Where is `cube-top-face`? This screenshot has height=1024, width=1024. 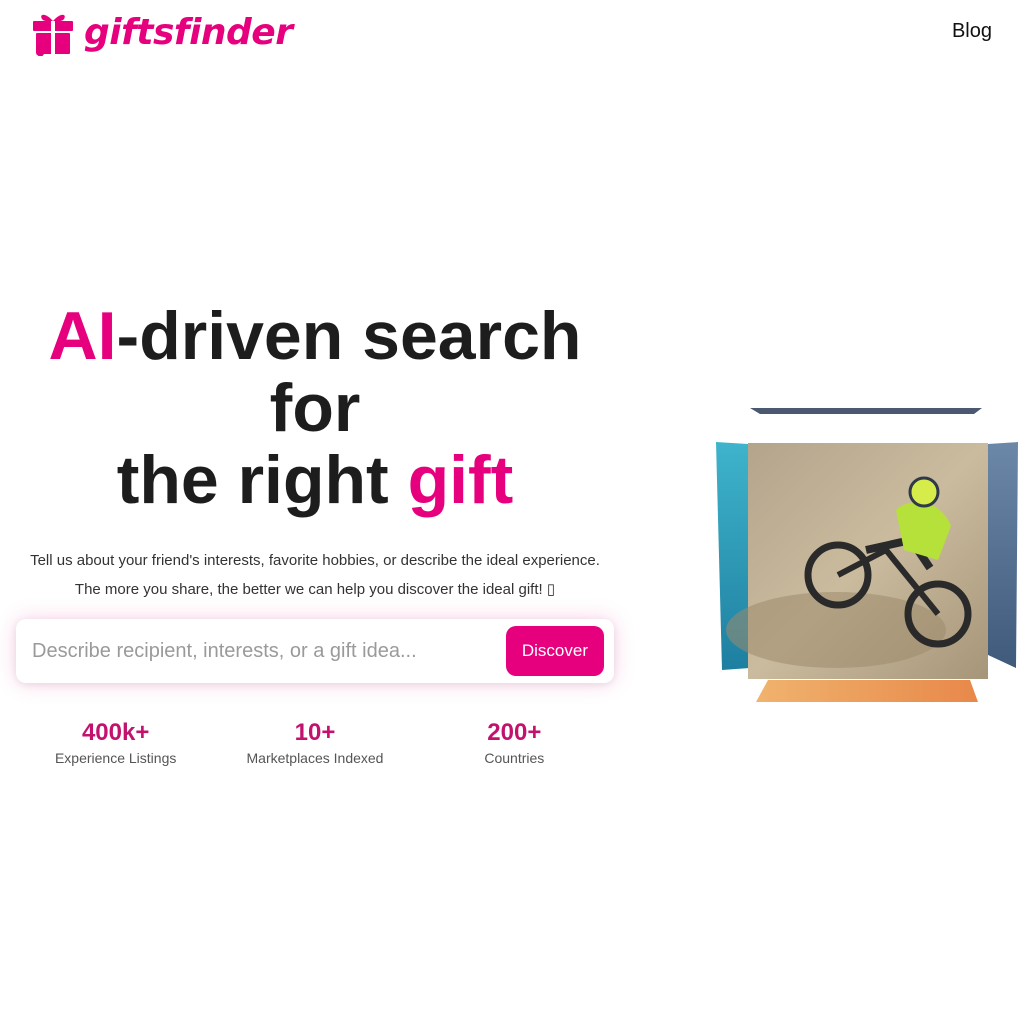 cube-top-face is located at coordinates (866, 411).